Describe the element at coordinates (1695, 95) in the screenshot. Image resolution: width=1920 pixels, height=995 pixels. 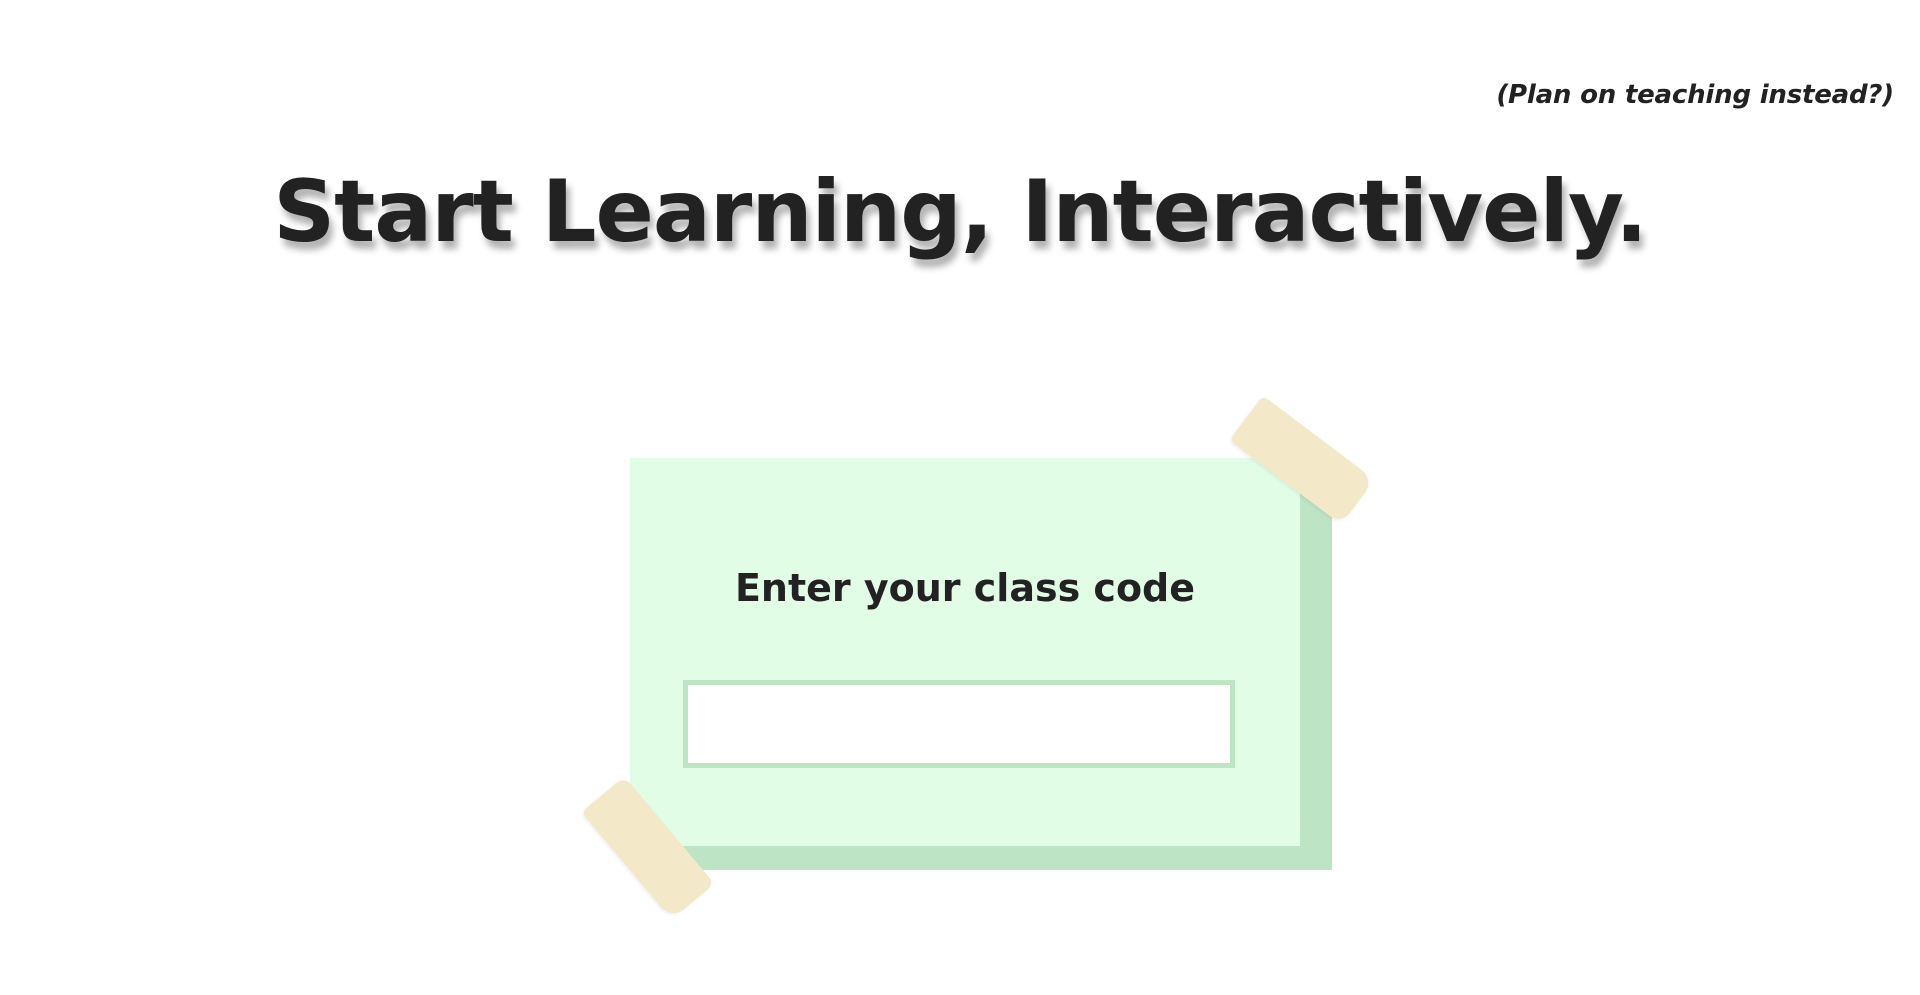
I see `teacher-signup-link: (Plan on teaching instead?)` at that location.